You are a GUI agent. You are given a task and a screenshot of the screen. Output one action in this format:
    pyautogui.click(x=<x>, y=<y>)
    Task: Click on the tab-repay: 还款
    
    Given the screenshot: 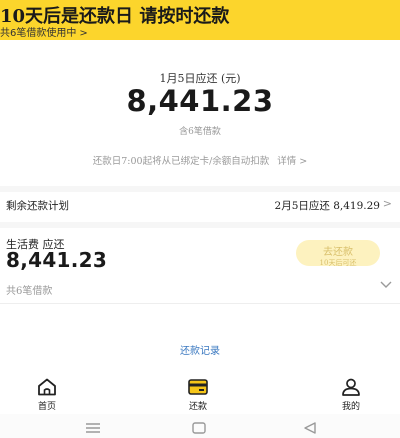 What is the action you would take?
    pyautogui.click(x=198, y=393)
    